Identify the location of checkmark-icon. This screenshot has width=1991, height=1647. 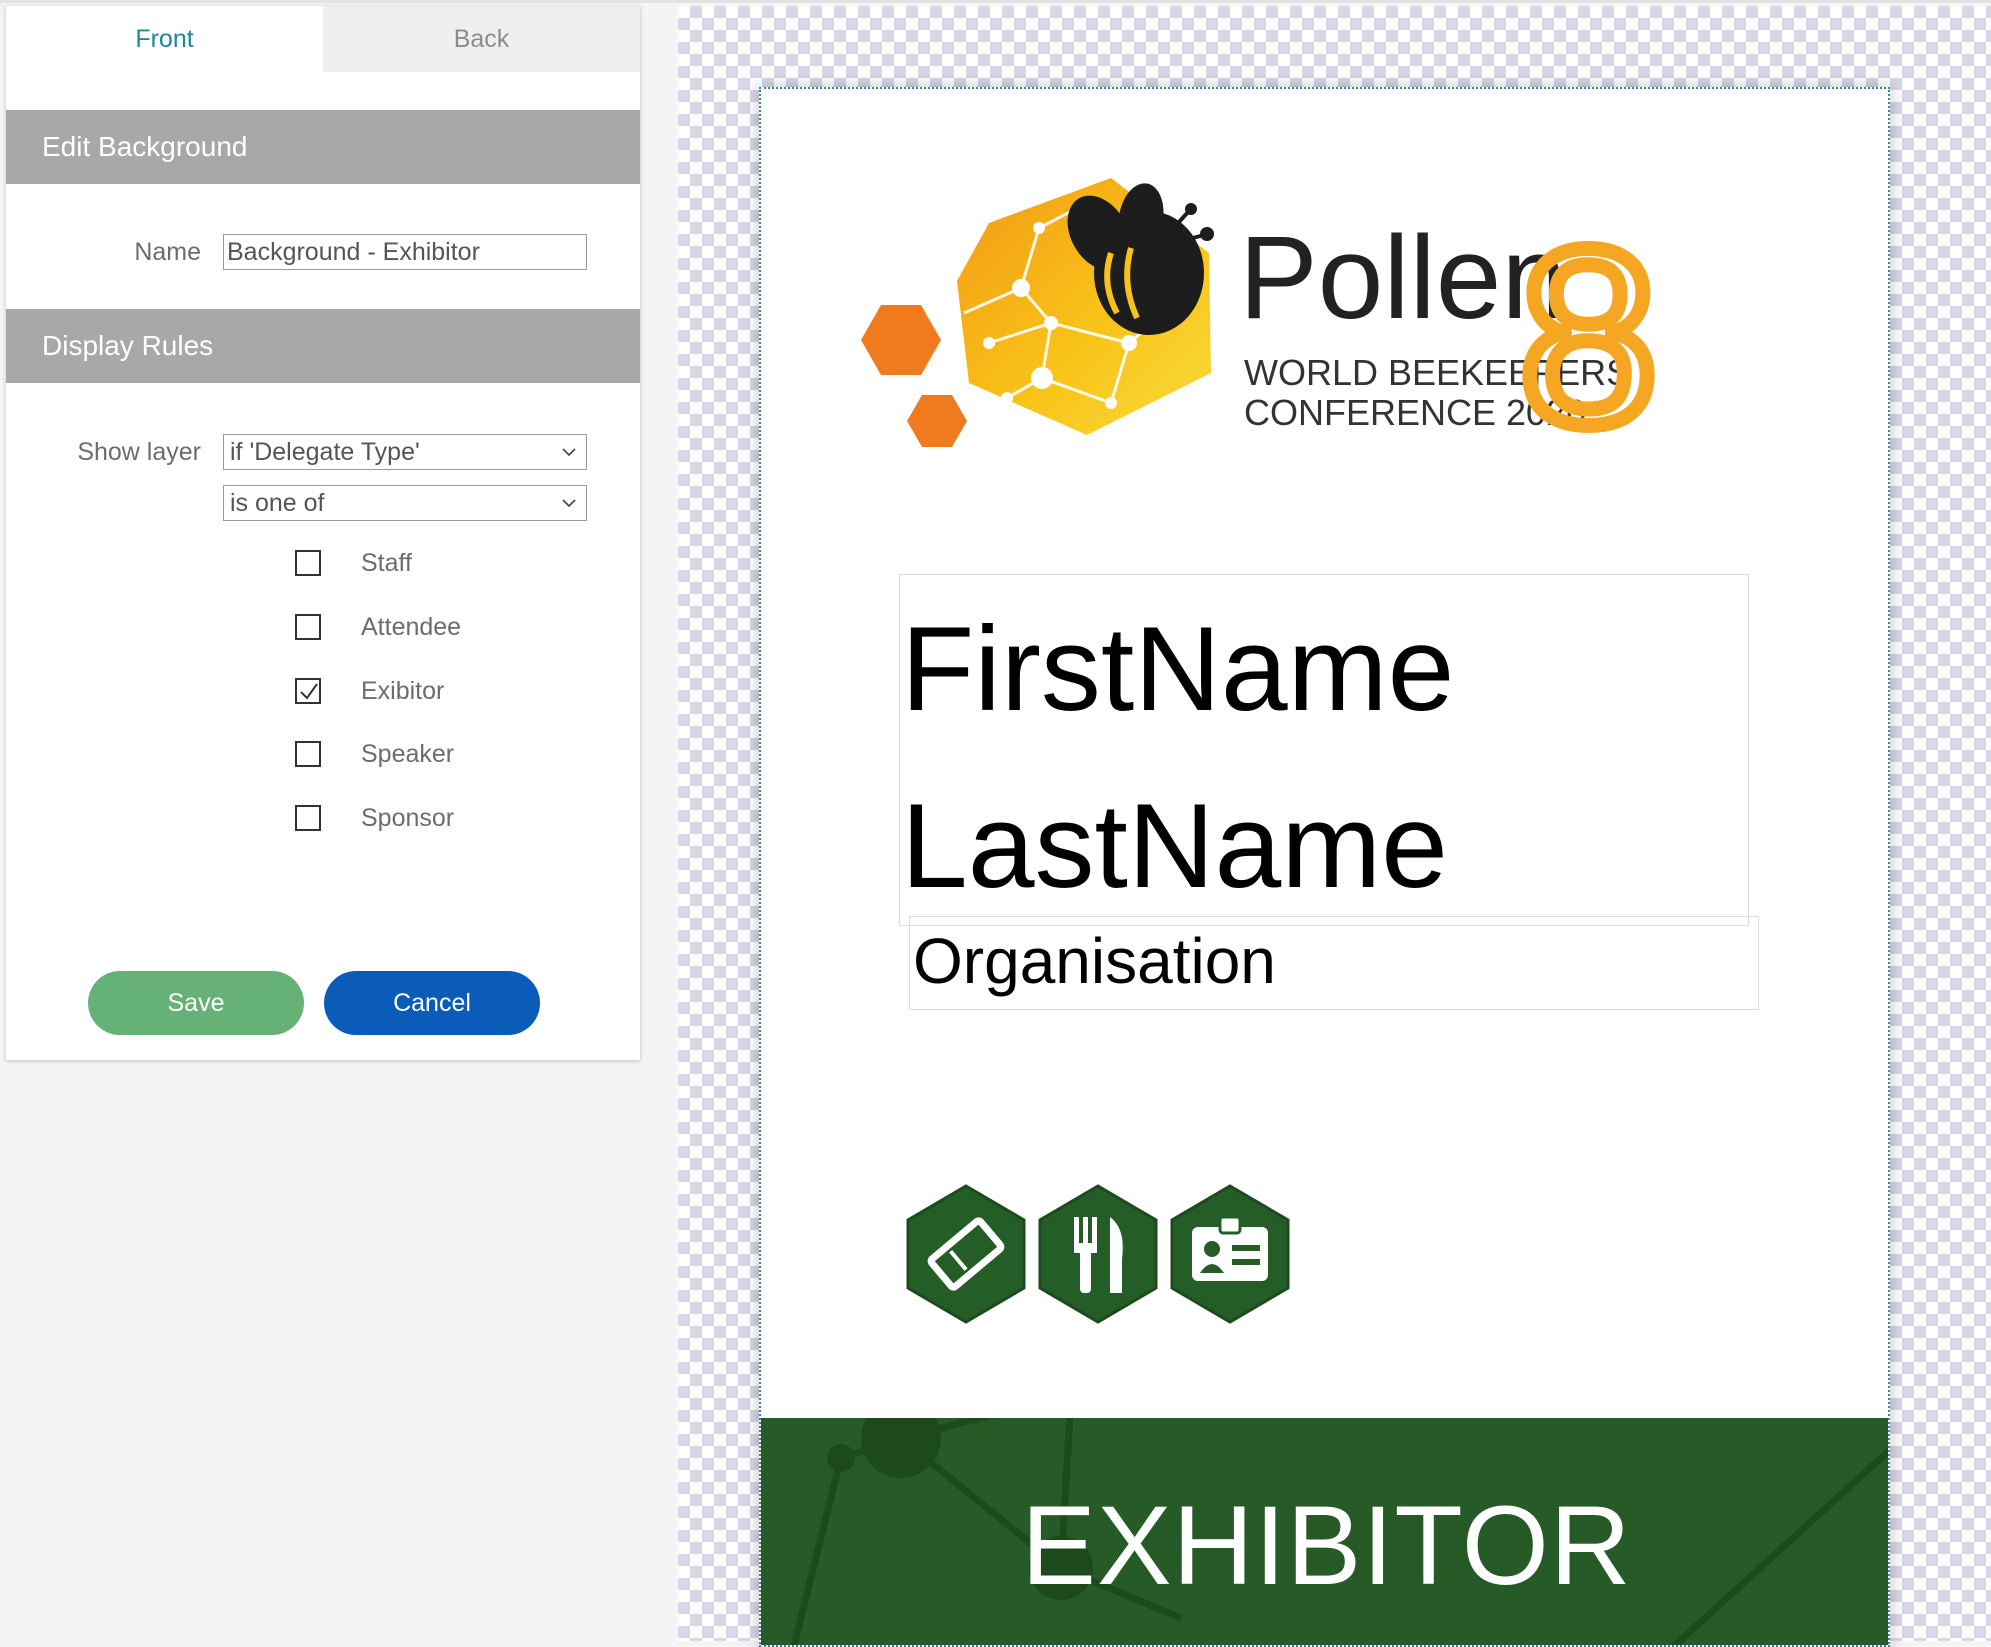
(309, 691).